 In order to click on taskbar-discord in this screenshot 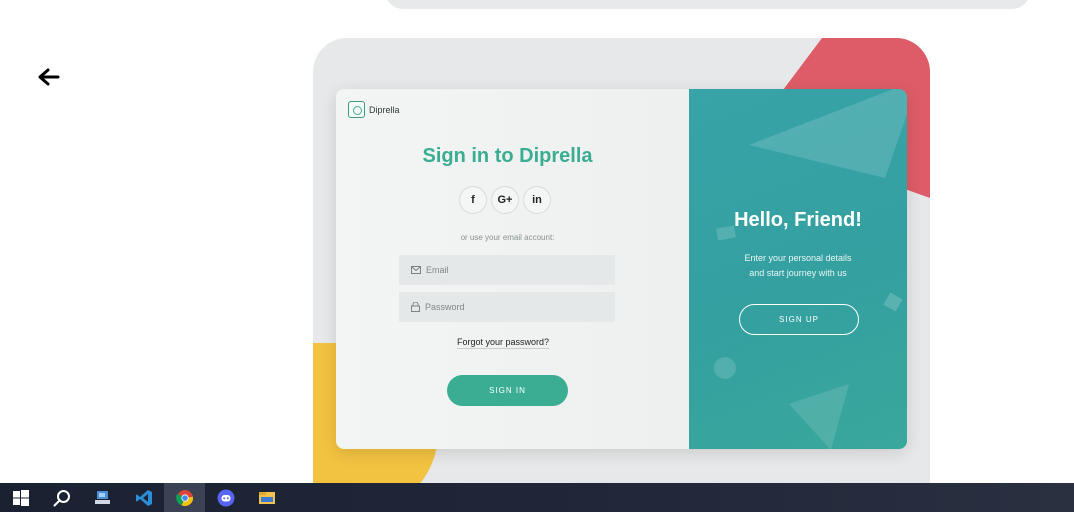, I will do `click(225, 497)`.